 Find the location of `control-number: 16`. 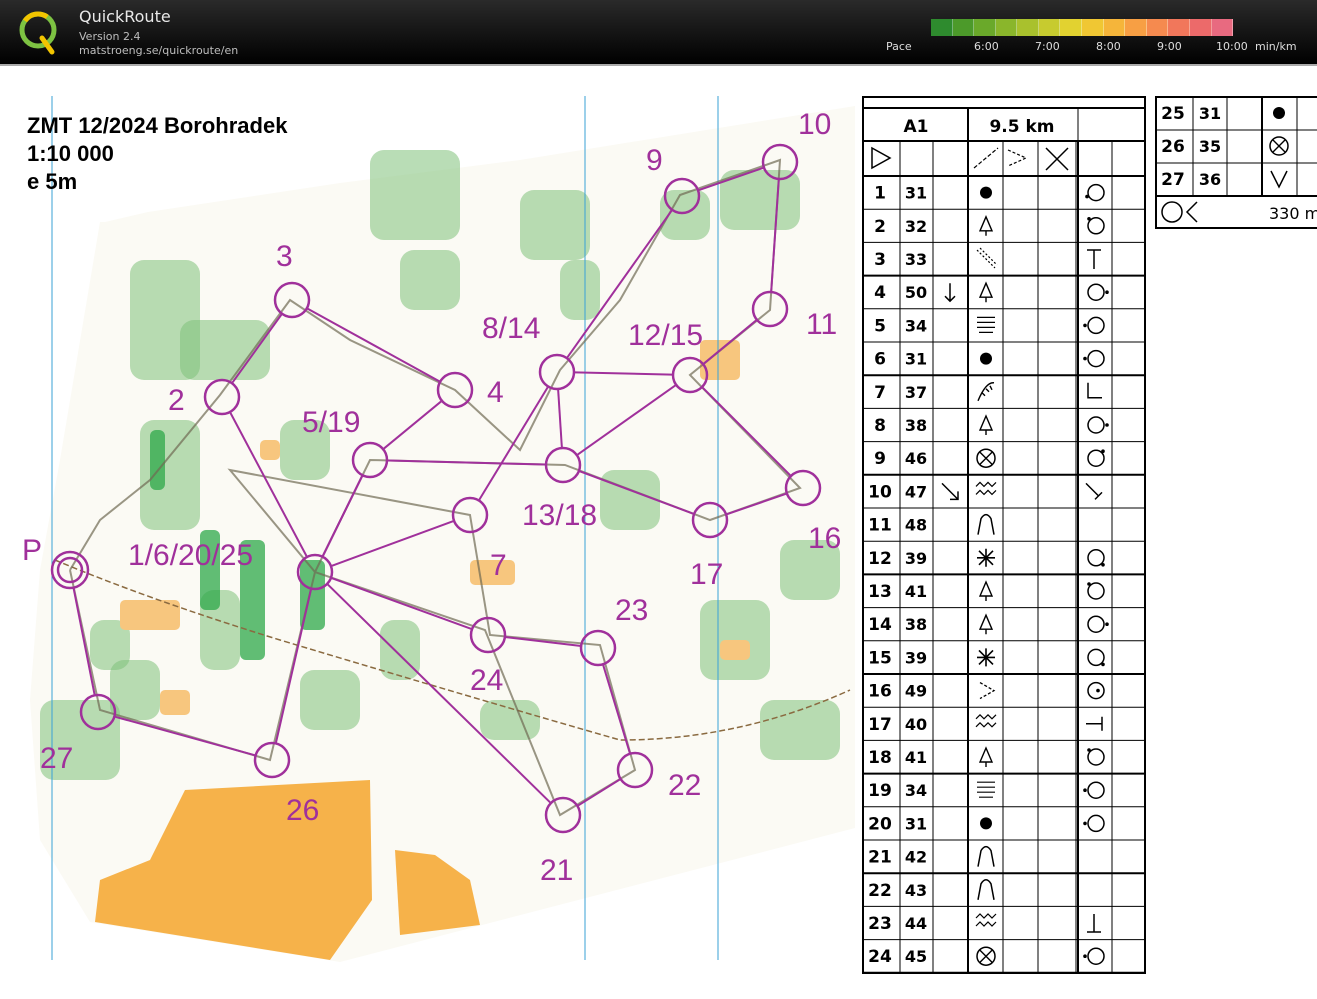

control-number: 16 is located at coordinates (824, 538).